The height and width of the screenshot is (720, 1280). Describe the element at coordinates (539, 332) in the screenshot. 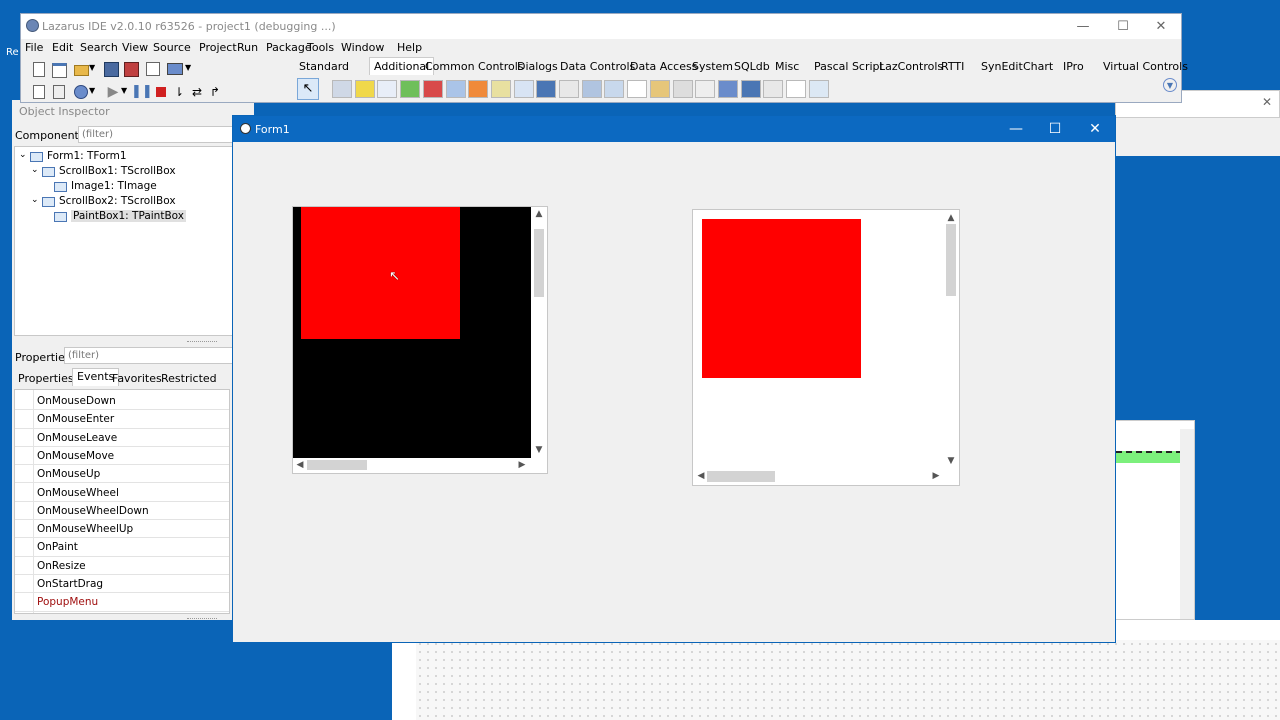

I see `scrollbox1-vertical-scrollbar: ▲ ▼` at that location.